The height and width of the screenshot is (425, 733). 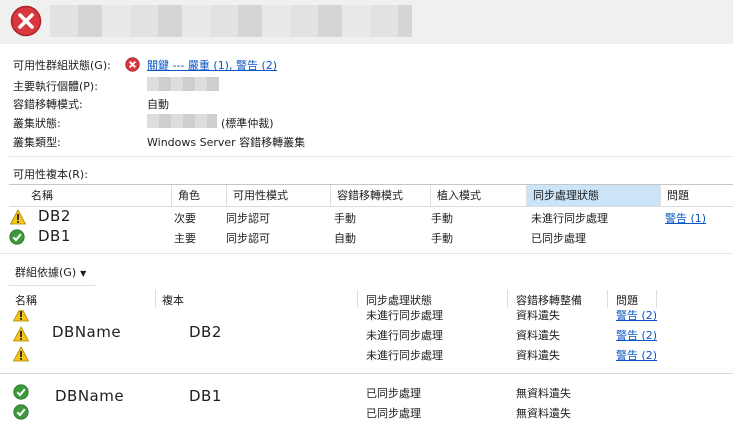 I want to click on replica-role: 次要, so click(x=185, y=218).